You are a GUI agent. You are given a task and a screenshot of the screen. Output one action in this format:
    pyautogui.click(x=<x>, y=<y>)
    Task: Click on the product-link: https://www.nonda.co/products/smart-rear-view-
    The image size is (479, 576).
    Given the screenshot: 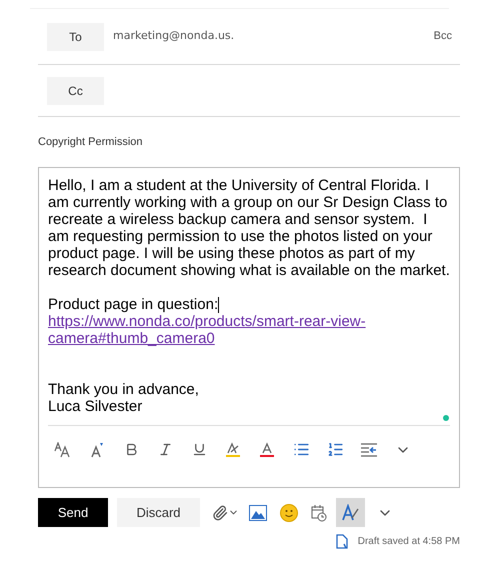 What is the action you would take?
    pyautogui.click(x=207, y=321)
    